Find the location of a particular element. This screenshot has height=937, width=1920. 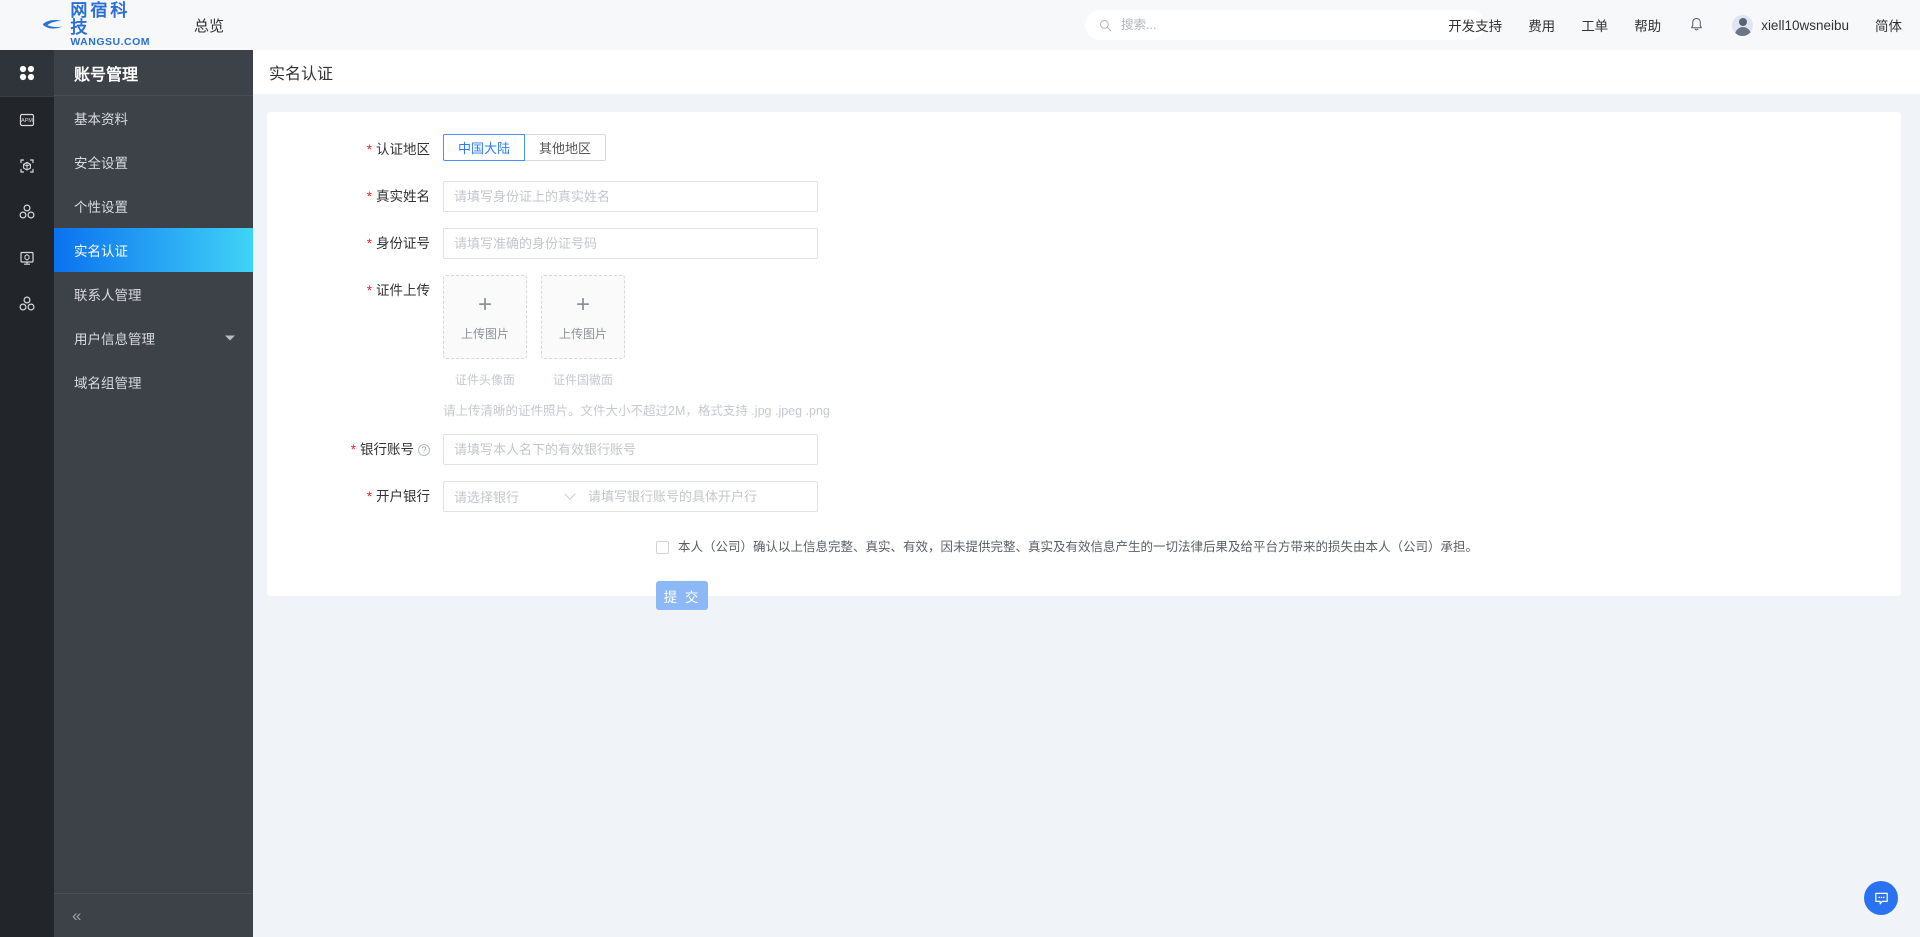

icon-rail: APM is located at coordinates (27, 493).